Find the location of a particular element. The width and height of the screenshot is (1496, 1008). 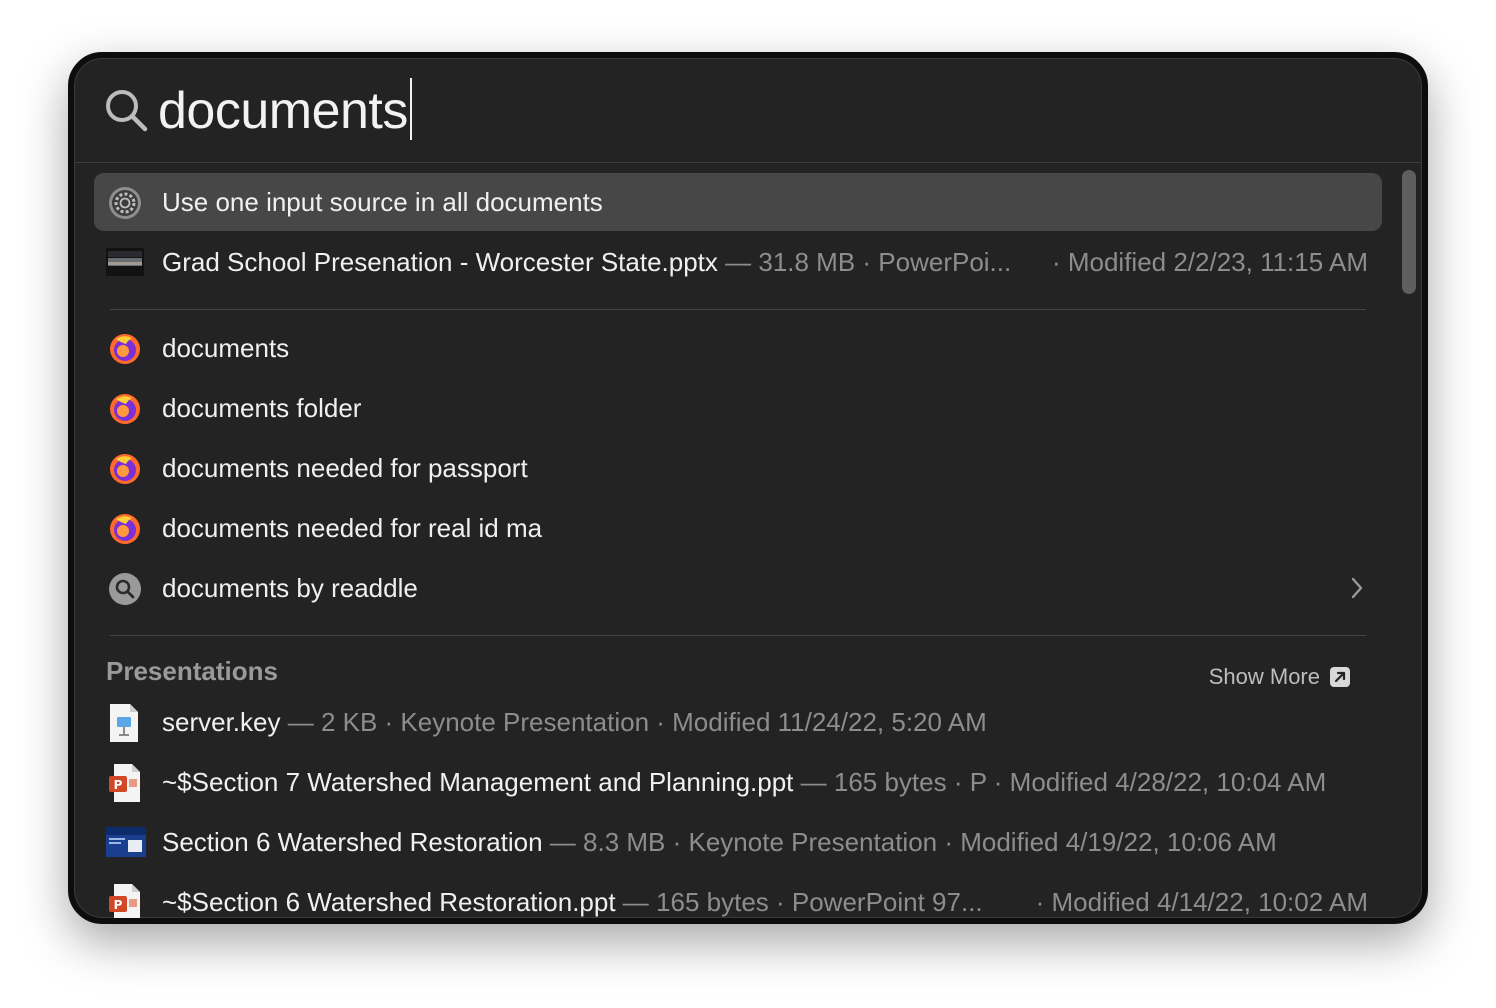

suggestion-text: documents is located at coordinates (226, 348).